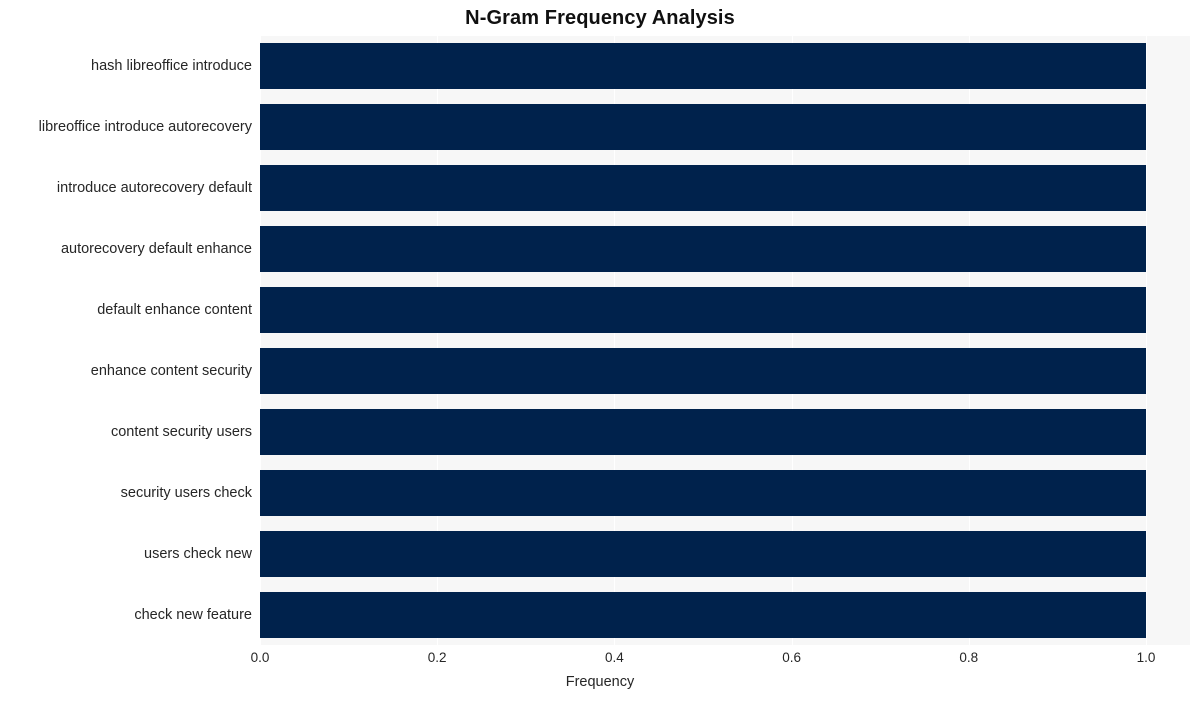  Describe the element at coordinates (791, 657) in the screenshot. I see `x-axis-tick-label: 0.6` at that location.